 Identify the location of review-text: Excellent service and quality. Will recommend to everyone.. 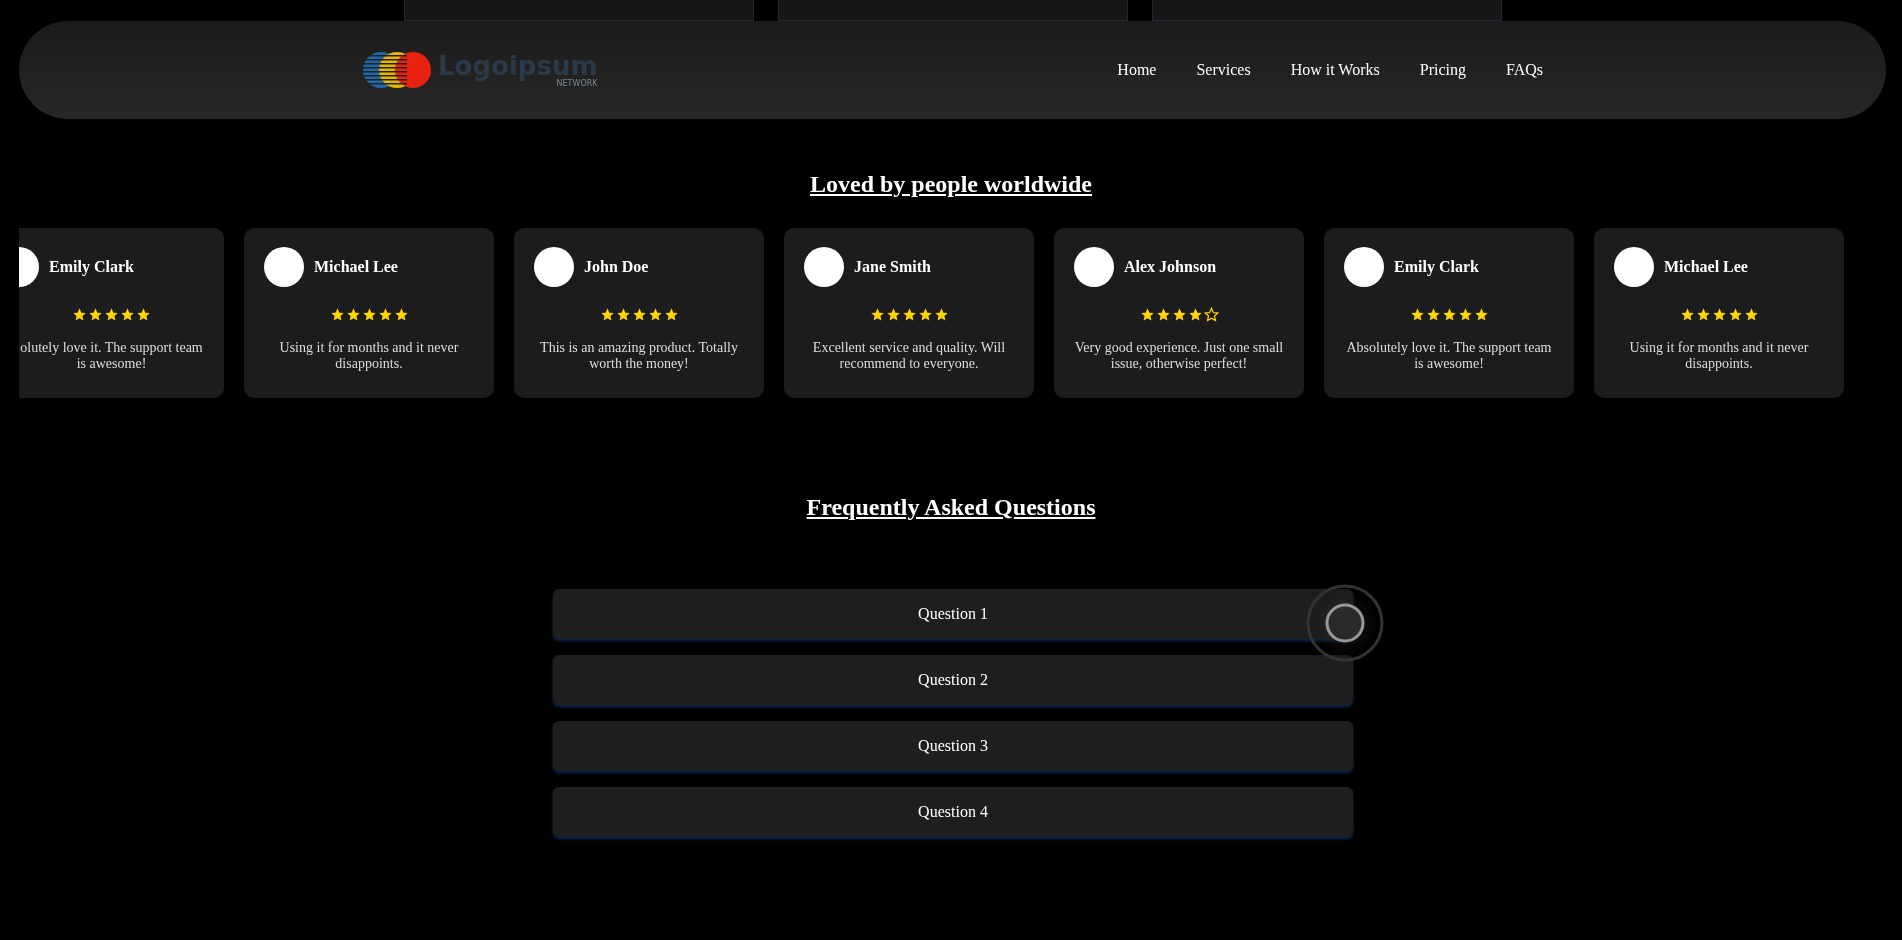
(909, 356).